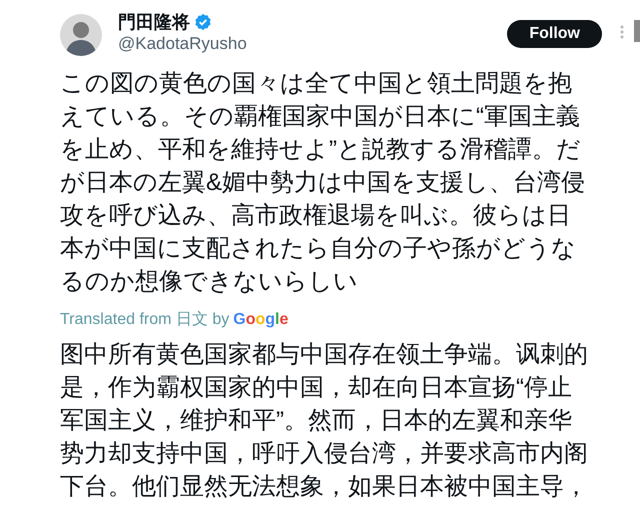 This screenshot has width=640, height=514. What do you see at coordinates (554, 34) in the screenshot?
I see `follow-button: Follow` at bounding box center [554, 34].